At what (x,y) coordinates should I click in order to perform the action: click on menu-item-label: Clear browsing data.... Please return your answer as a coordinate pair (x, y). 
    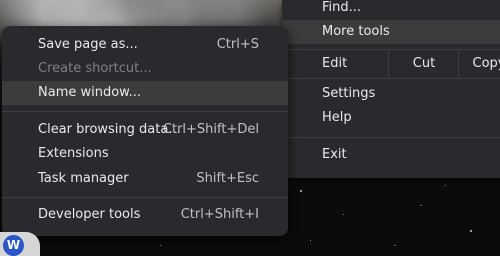
    Looking at the image, I should click on (109, 129).